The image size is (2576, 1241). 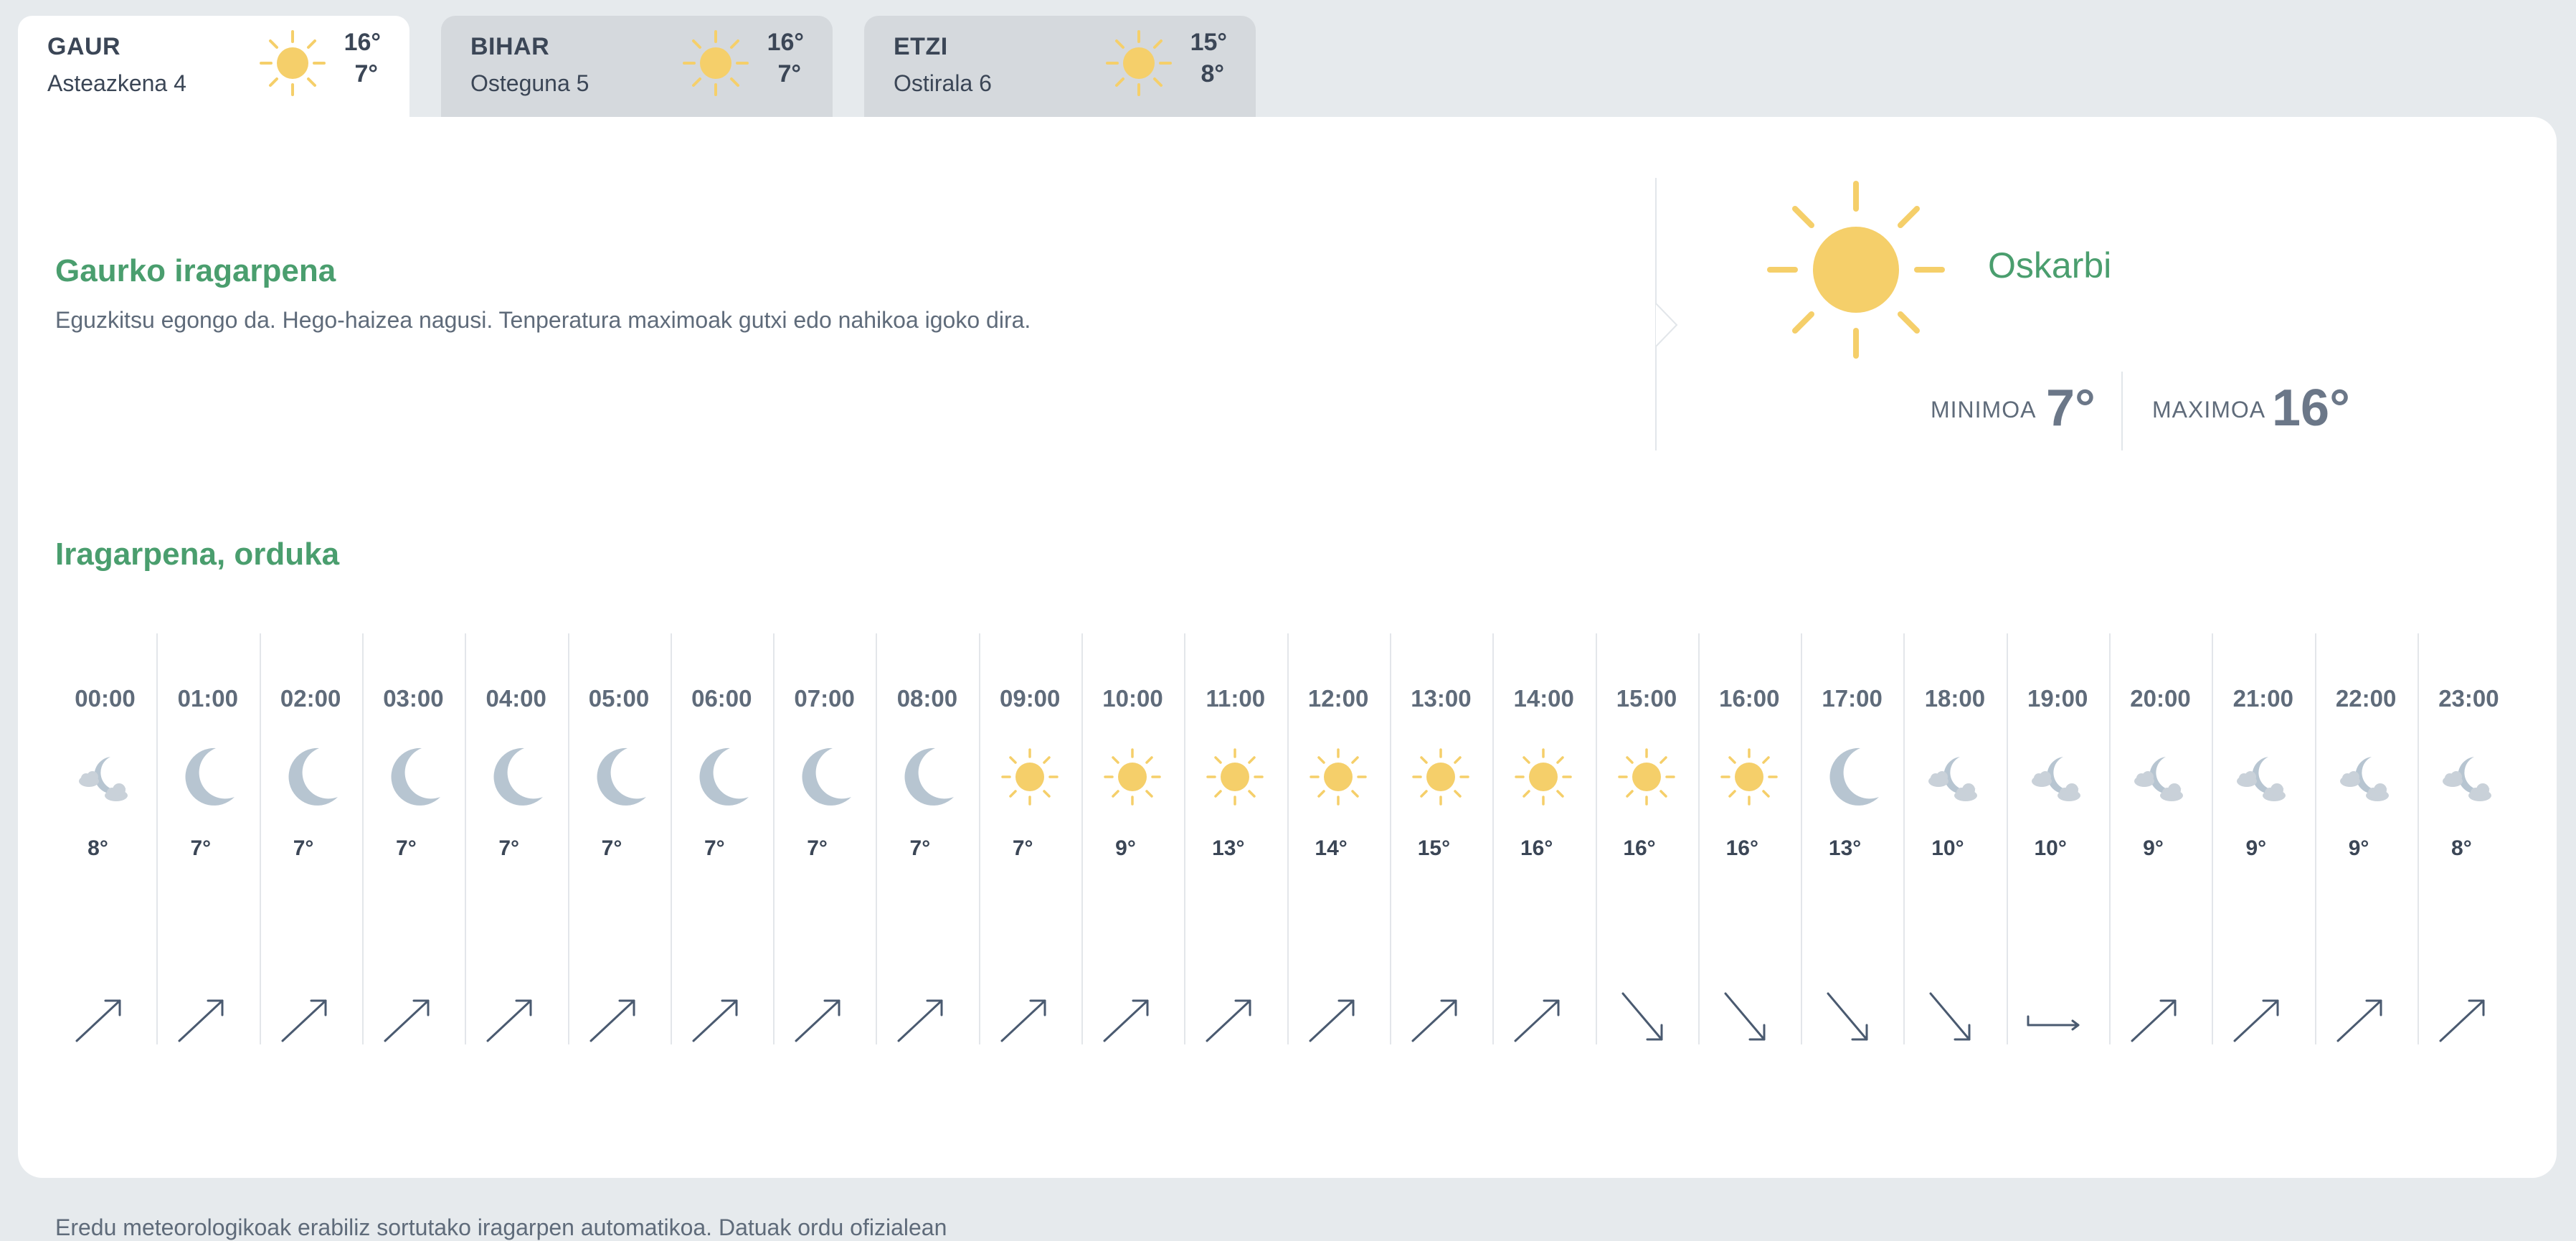 I want to click on hour-column: 08:00 7°, so click(x=927, y=838).